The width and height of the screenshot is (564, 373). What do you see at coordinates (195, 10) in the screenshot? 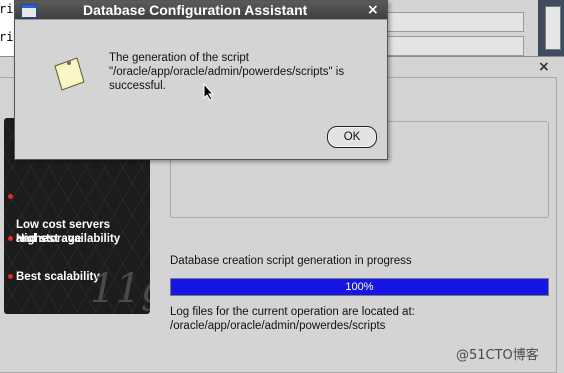
I see `dialog-title: Database Configuration Assistant` at bounding box center [195, 10].